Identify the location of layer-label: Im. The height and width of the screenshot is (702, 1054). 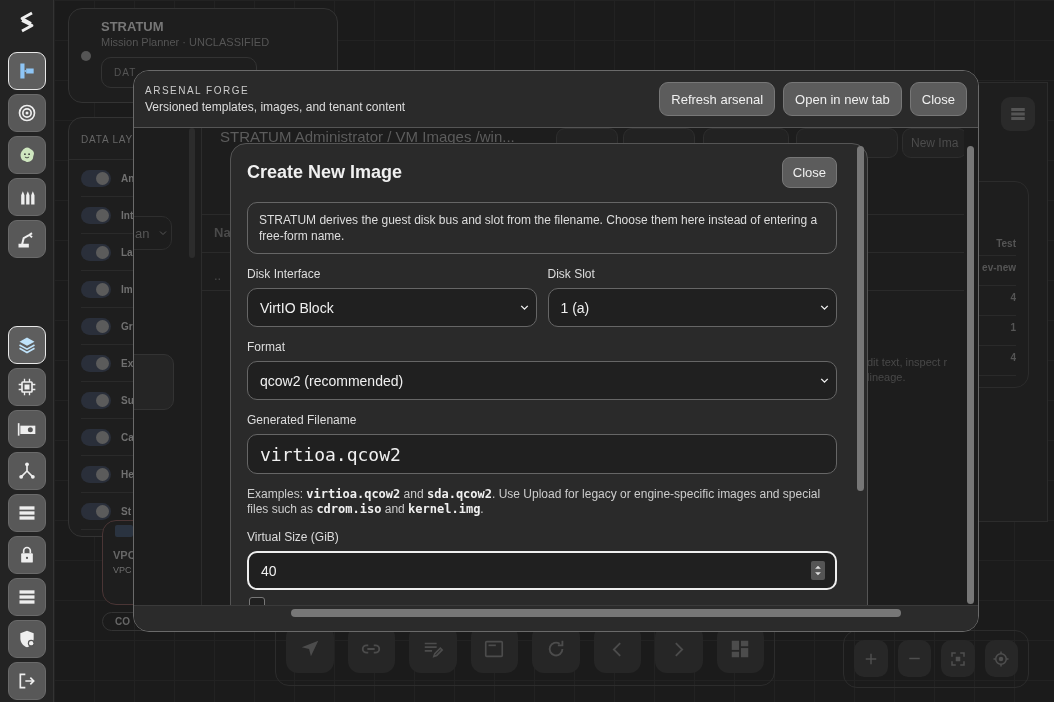
(127, 289).